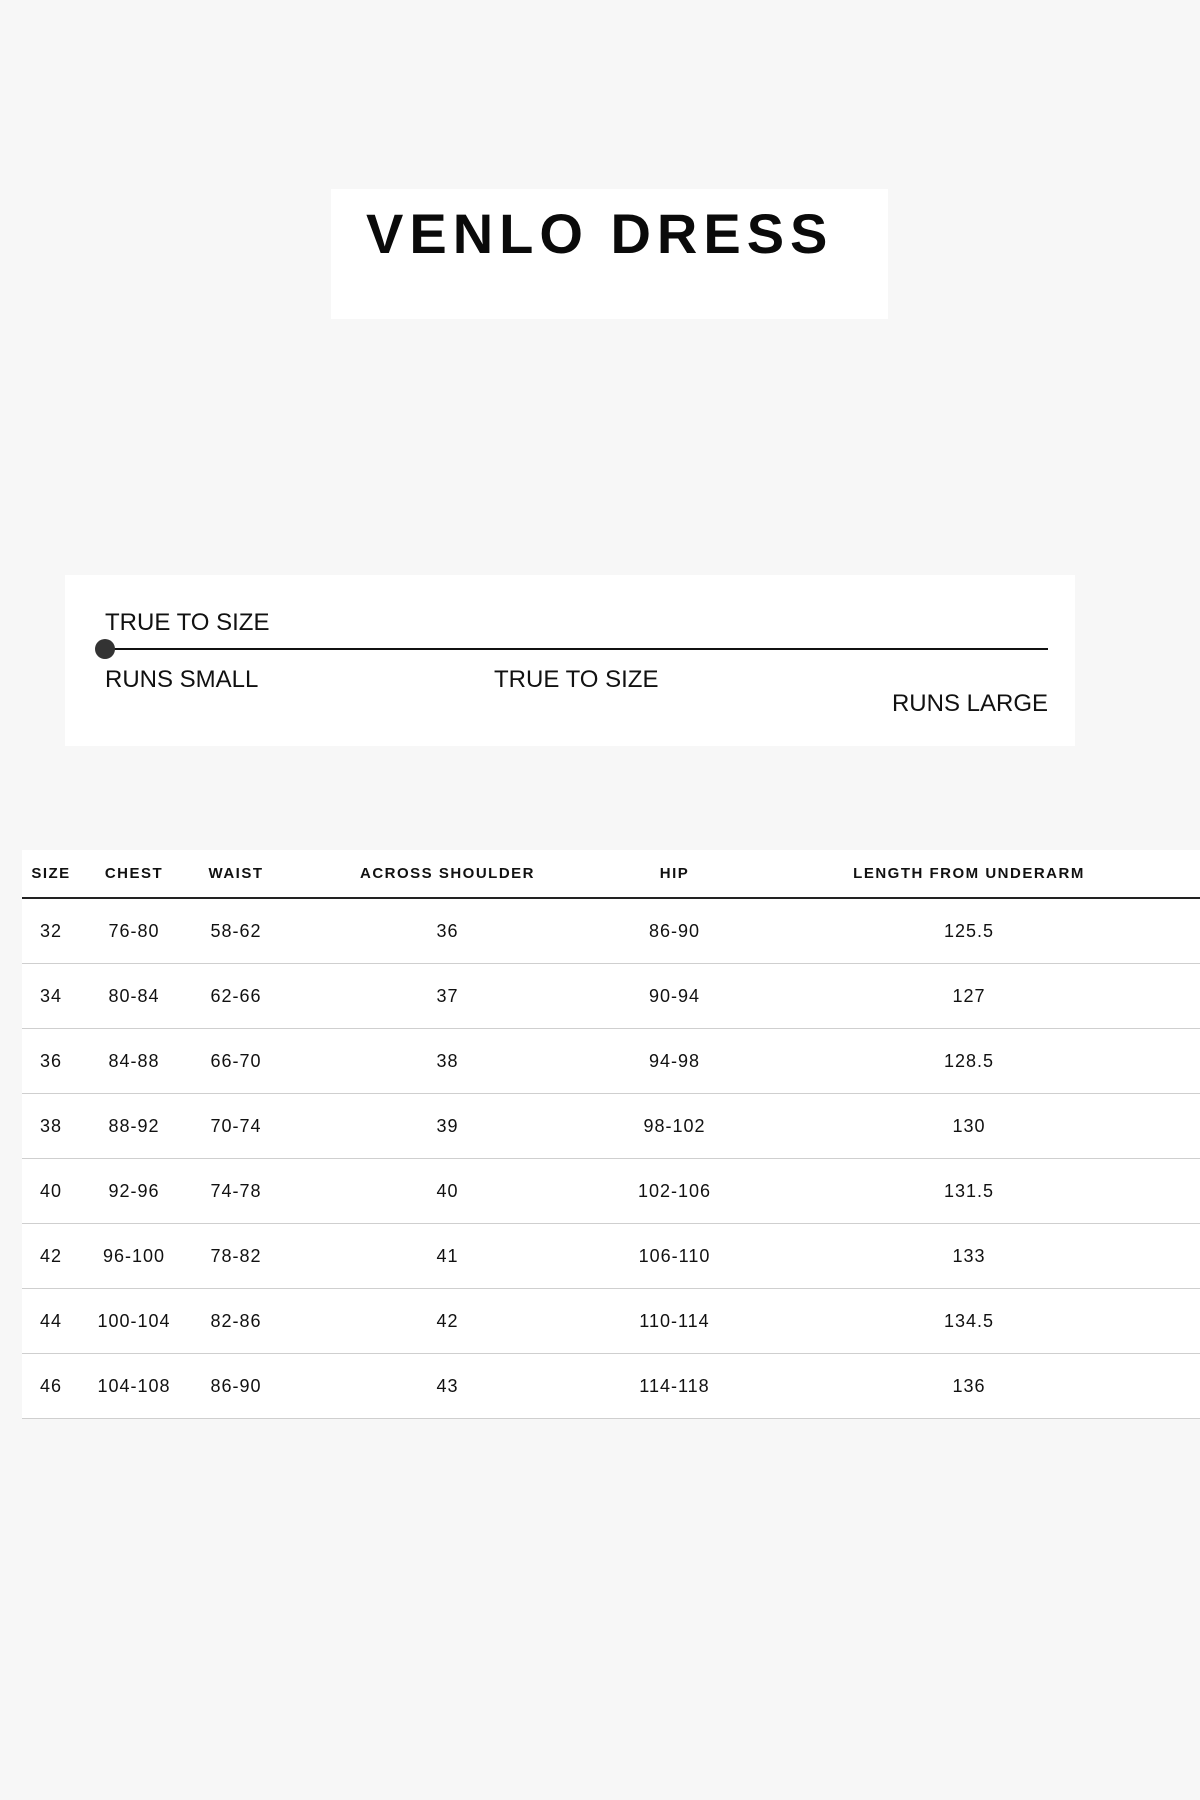  What do you see at coordinates (447, 1321) in the screenshot?
I see `across-shoulder-cell: 42` at bounding box center [447, 1321].